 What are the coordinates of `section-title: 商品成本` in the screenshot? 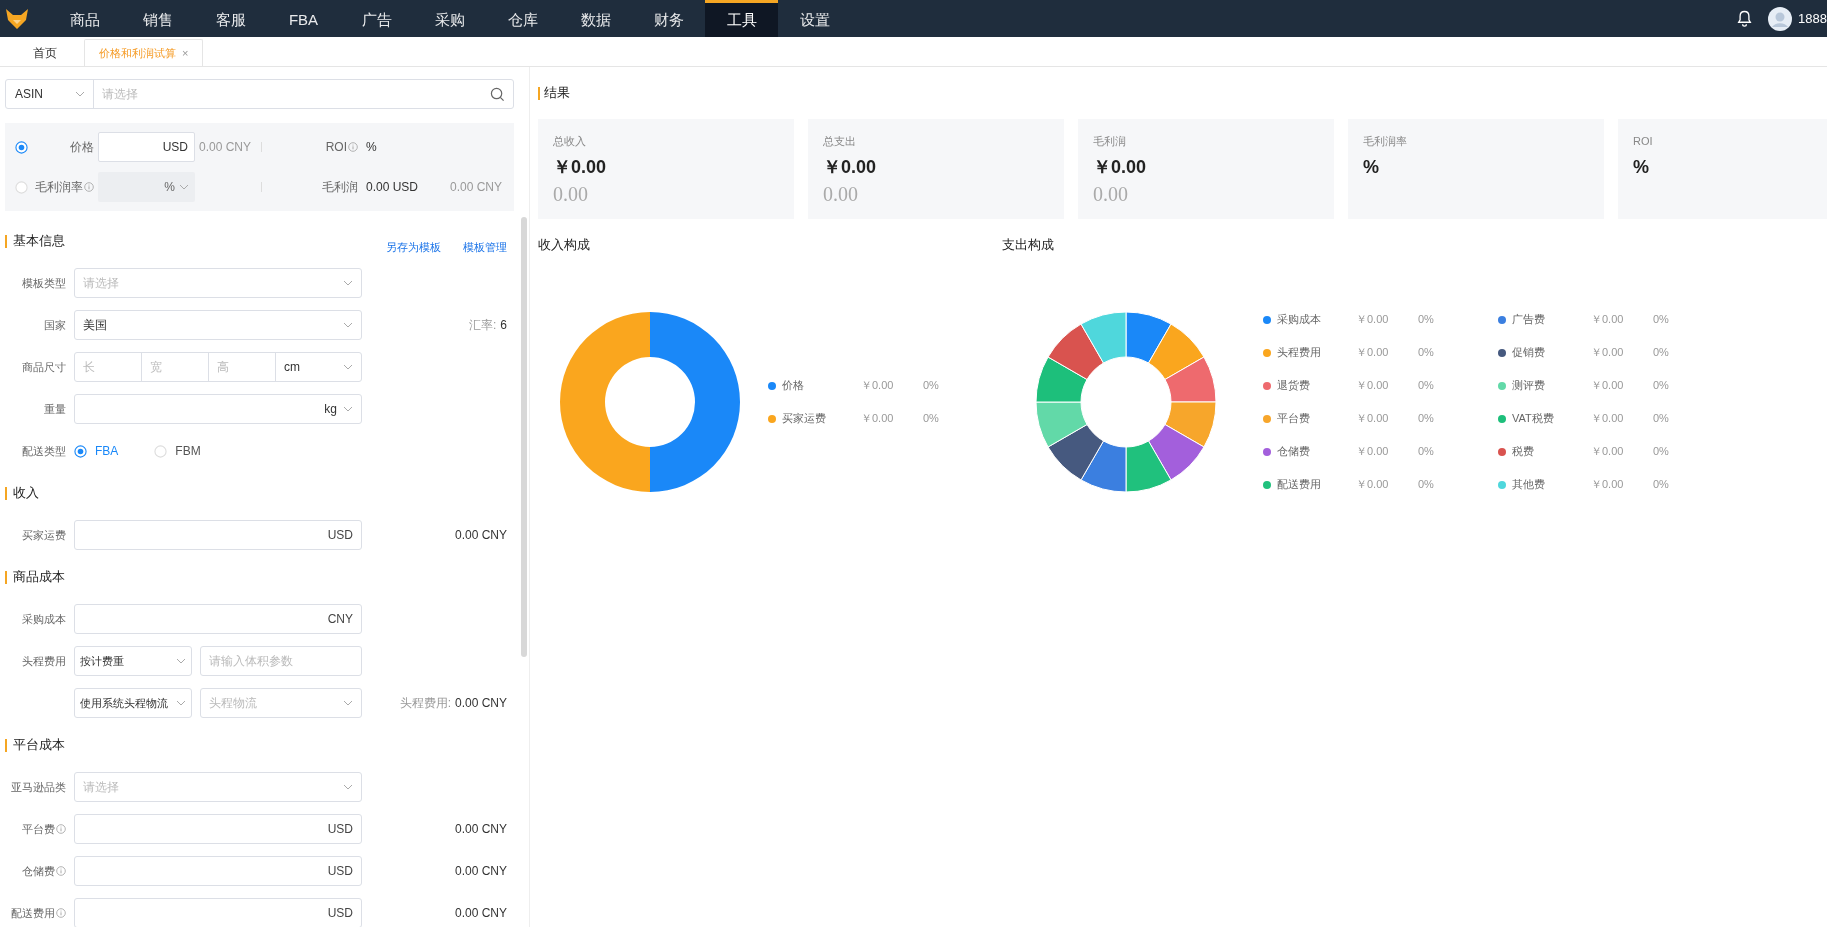 It's located at (39, 577).